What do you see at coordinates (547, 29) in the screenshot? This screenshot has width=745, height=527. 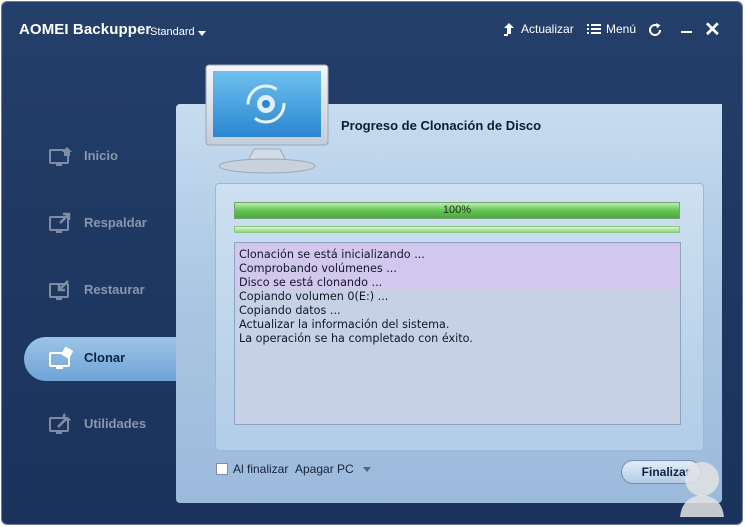 I see `upgrade-label: Actualizar` at bounding box center [547, 29].